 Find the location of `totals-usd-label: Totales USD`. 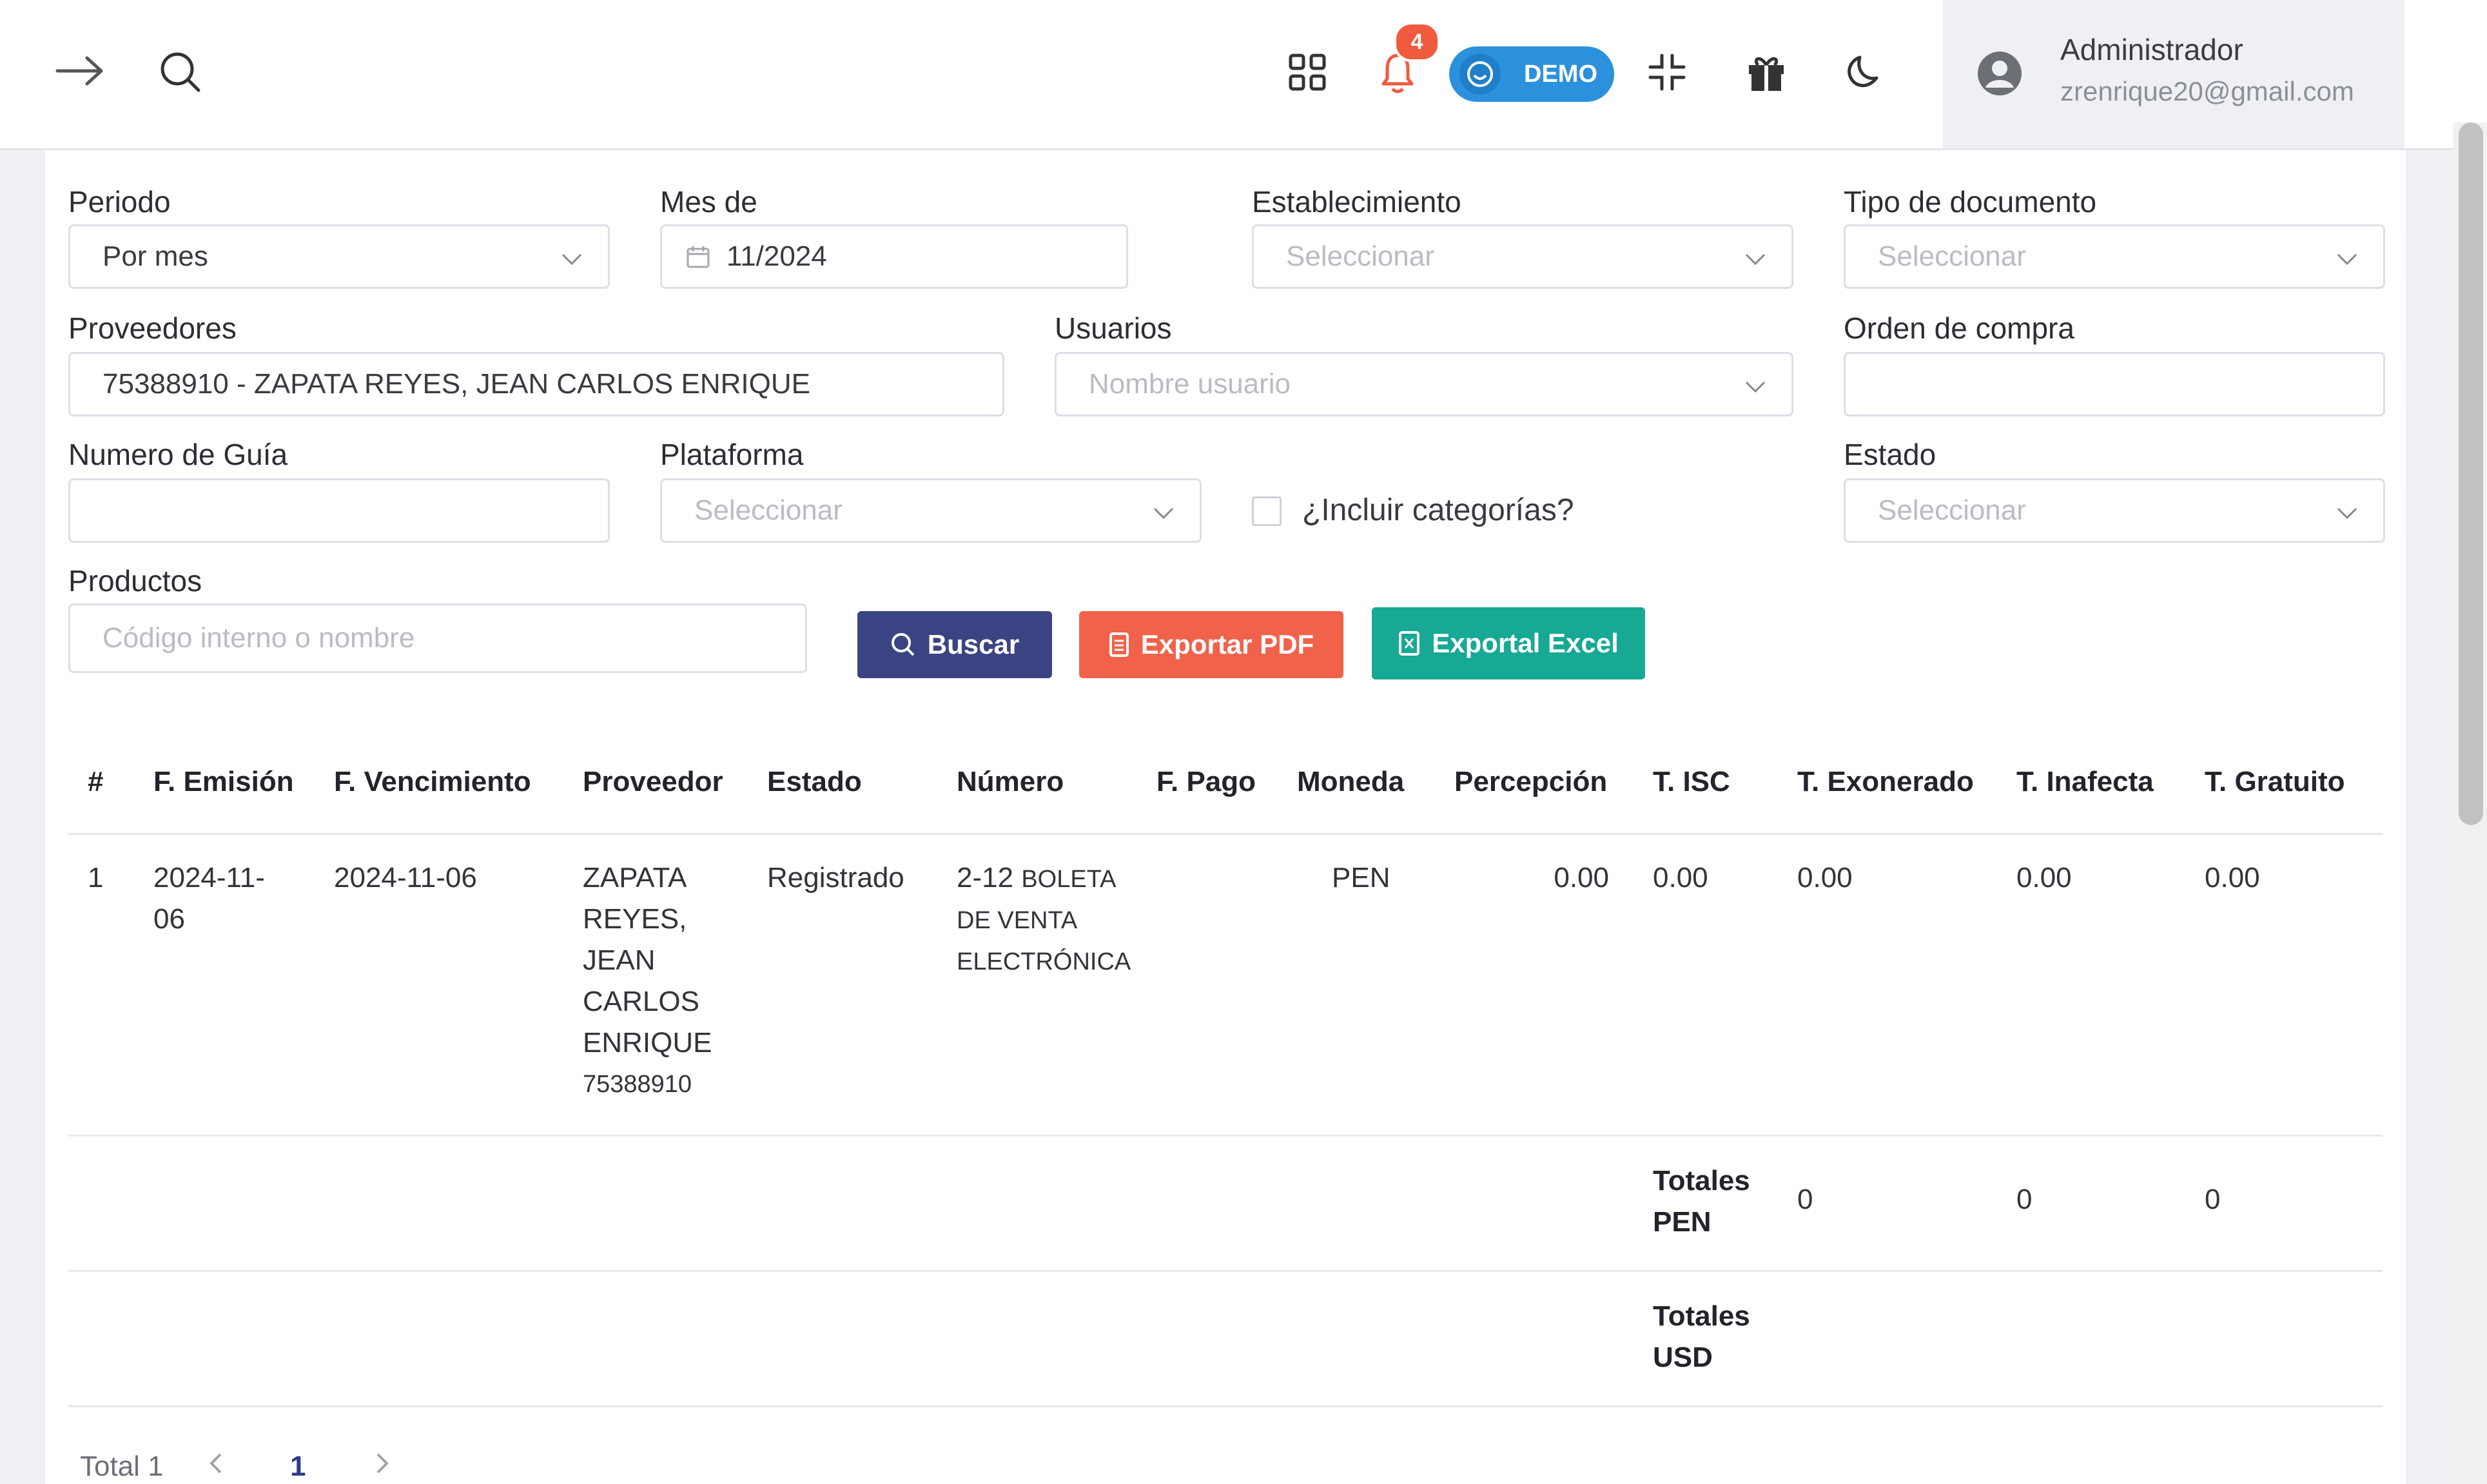

totals-usd-label: Totales USD is located at coordinates (1711, 1337).